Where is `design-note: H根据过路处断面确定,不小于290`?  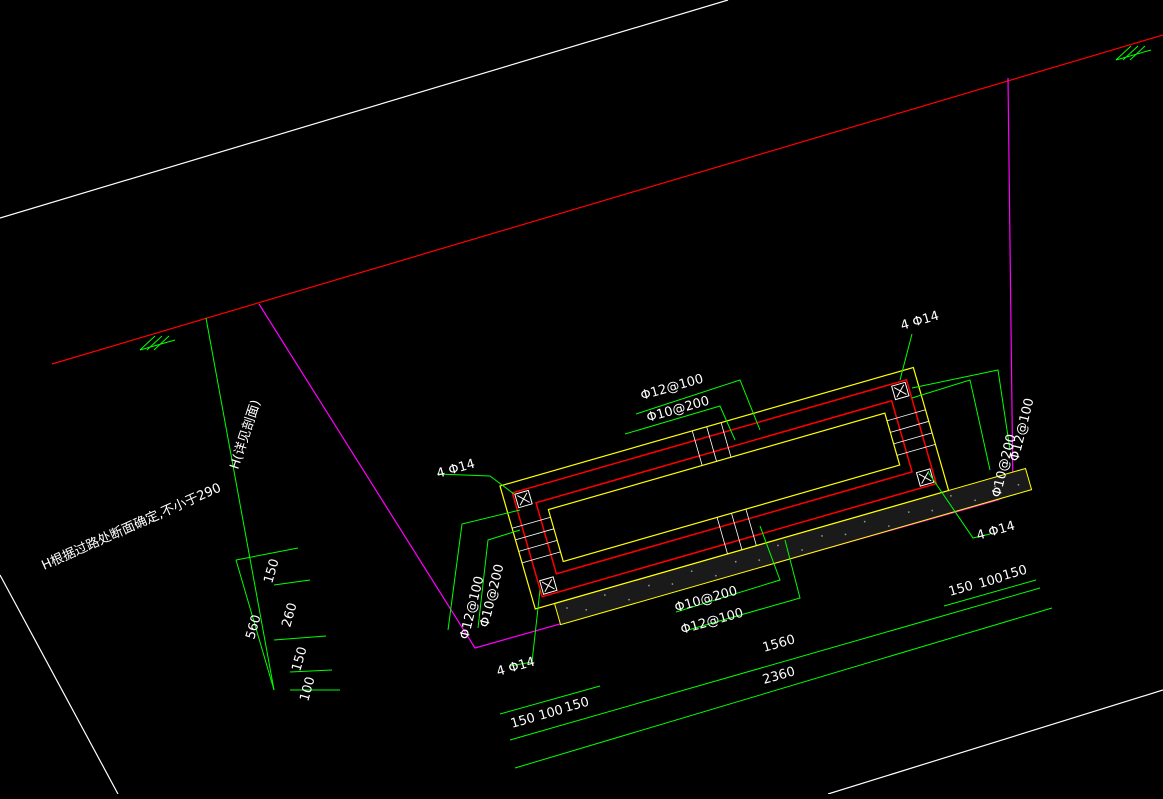 design-note: H根据过路处断面确定,不小于290 is located at coordinates (131, 527).